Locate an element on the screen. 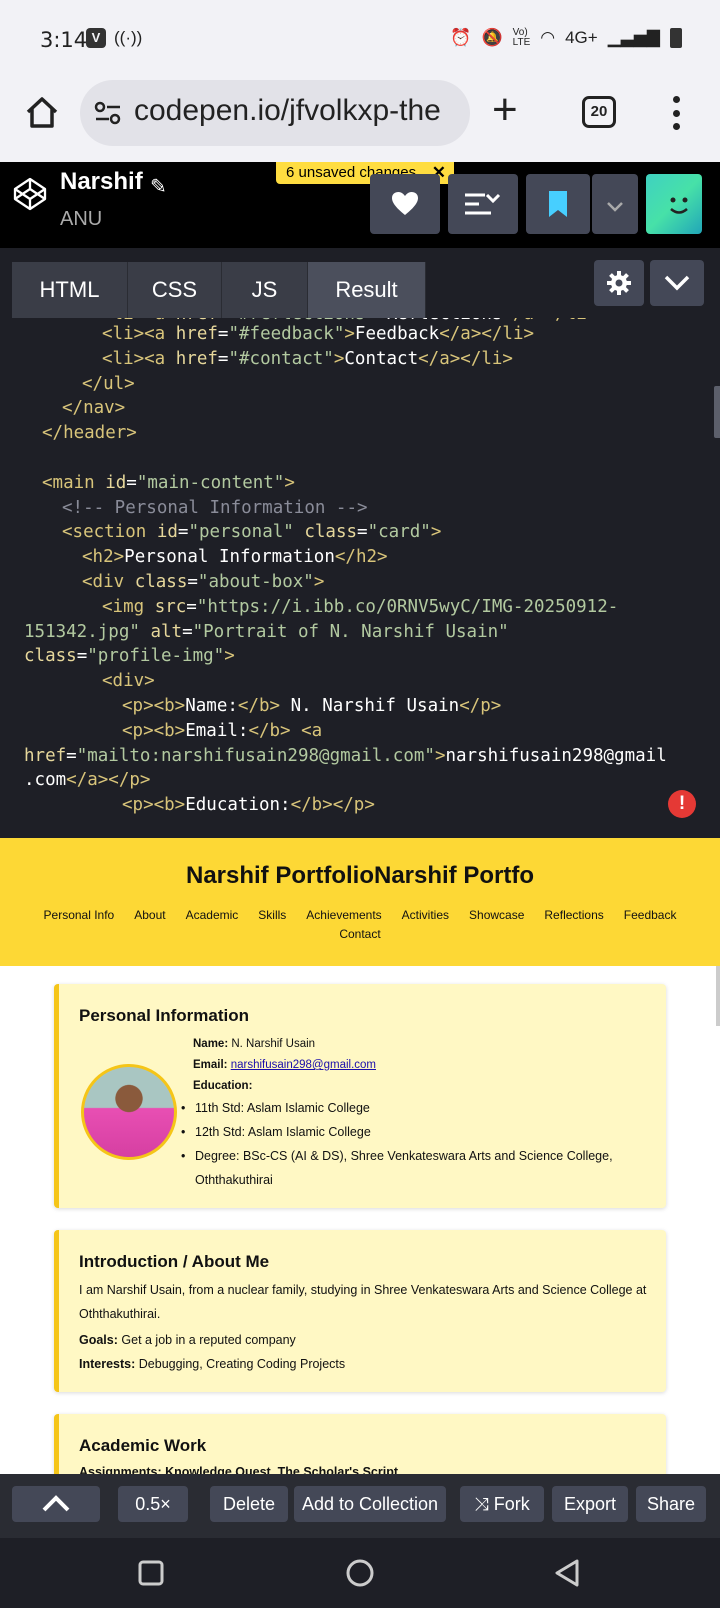 This screenshot has height=1608, width=720. code-token: Personal Information is located at coordinates (229, 557).